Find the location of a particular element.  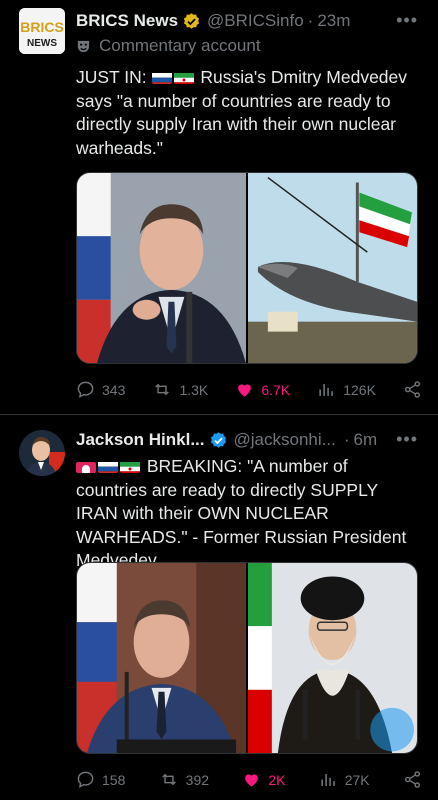

khamenei-photo is located at coordinates (332, 658).